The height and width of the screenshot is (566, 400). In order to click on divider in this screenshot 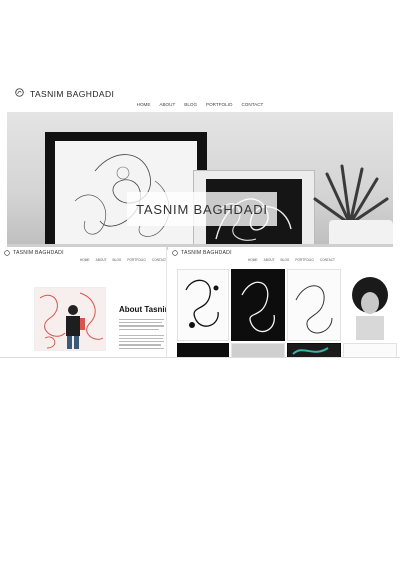, I will do `click(200, 357)`.